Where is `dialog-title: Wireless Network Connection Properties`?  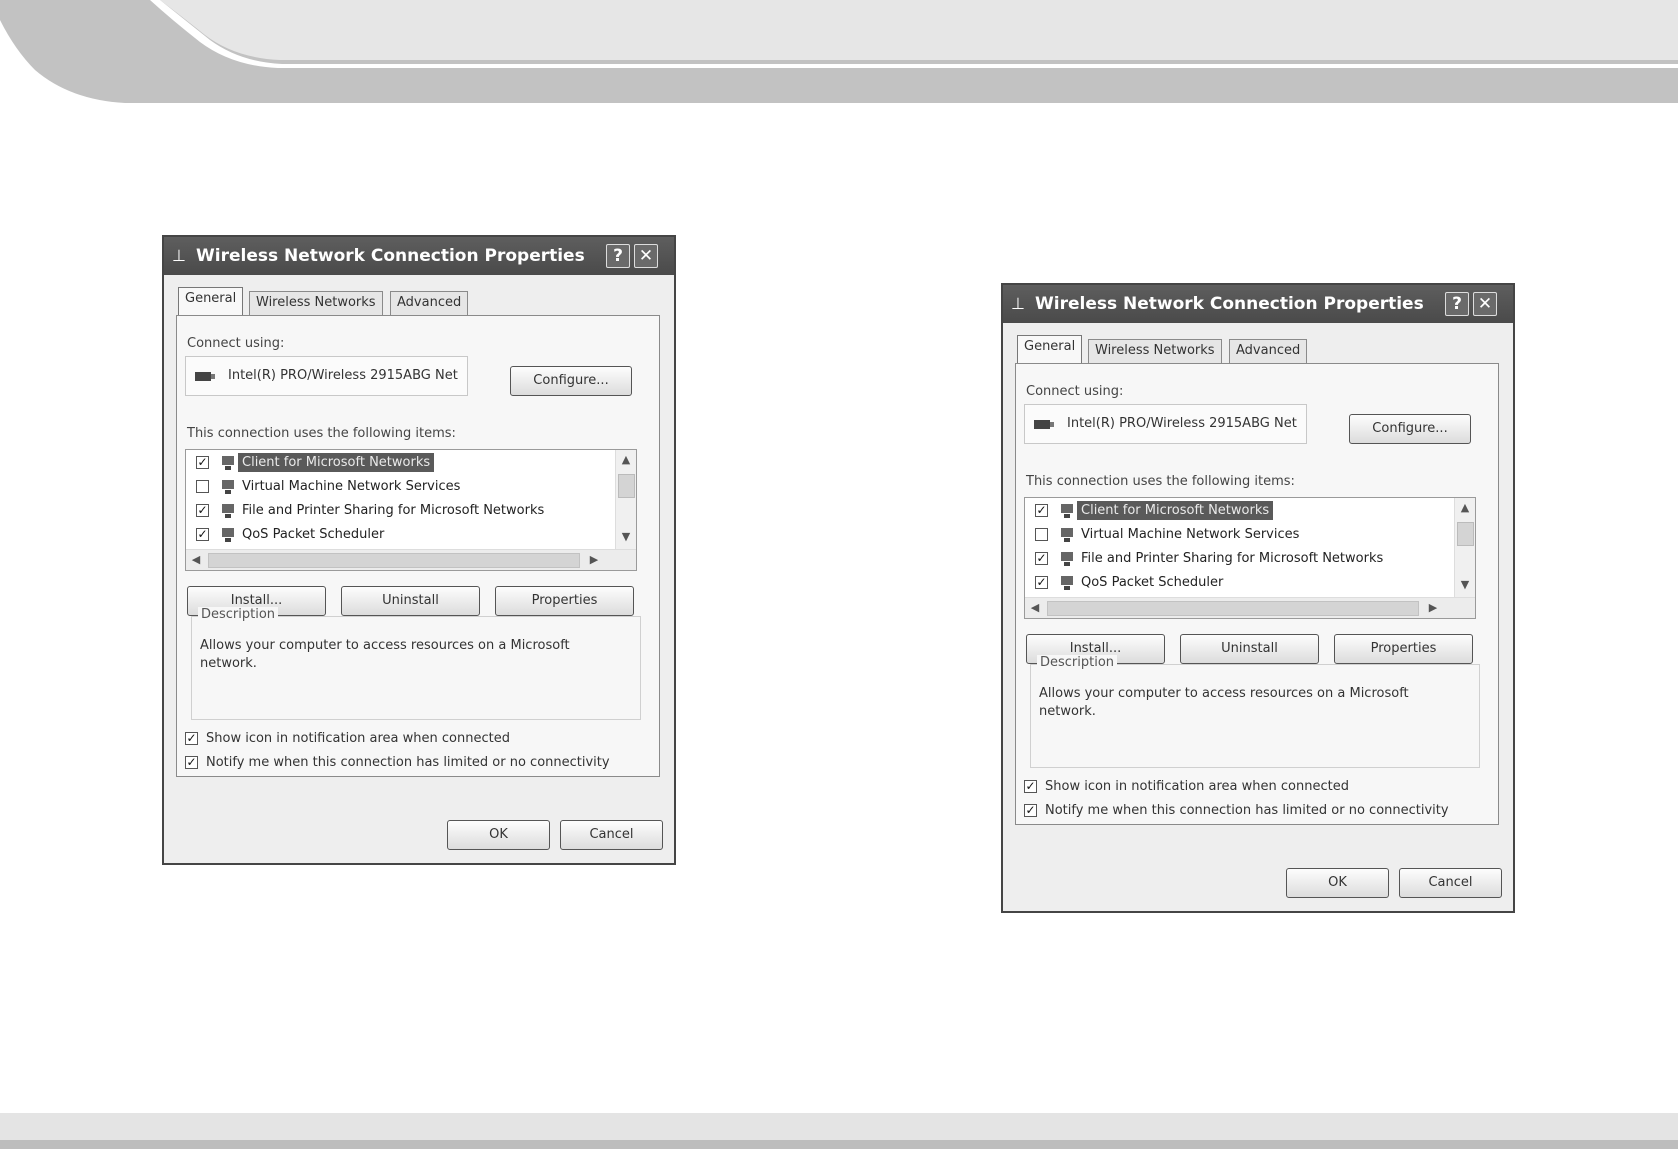 dialog-title: Wireless Network Connection Properties is located at coordinates (1229, 304).